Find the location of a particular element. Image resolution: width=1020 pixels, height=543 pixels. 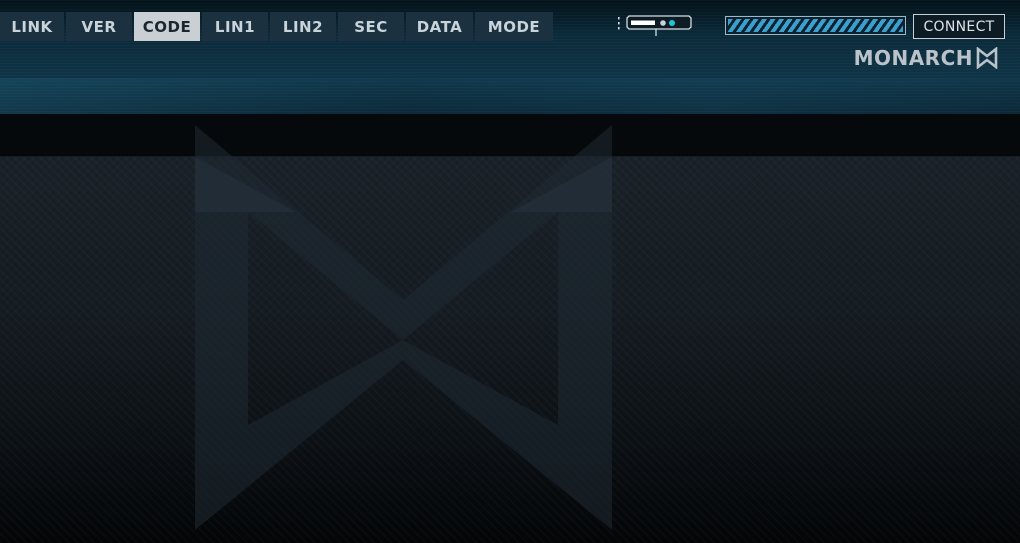

status-strip is located at coordinates (510, 135).